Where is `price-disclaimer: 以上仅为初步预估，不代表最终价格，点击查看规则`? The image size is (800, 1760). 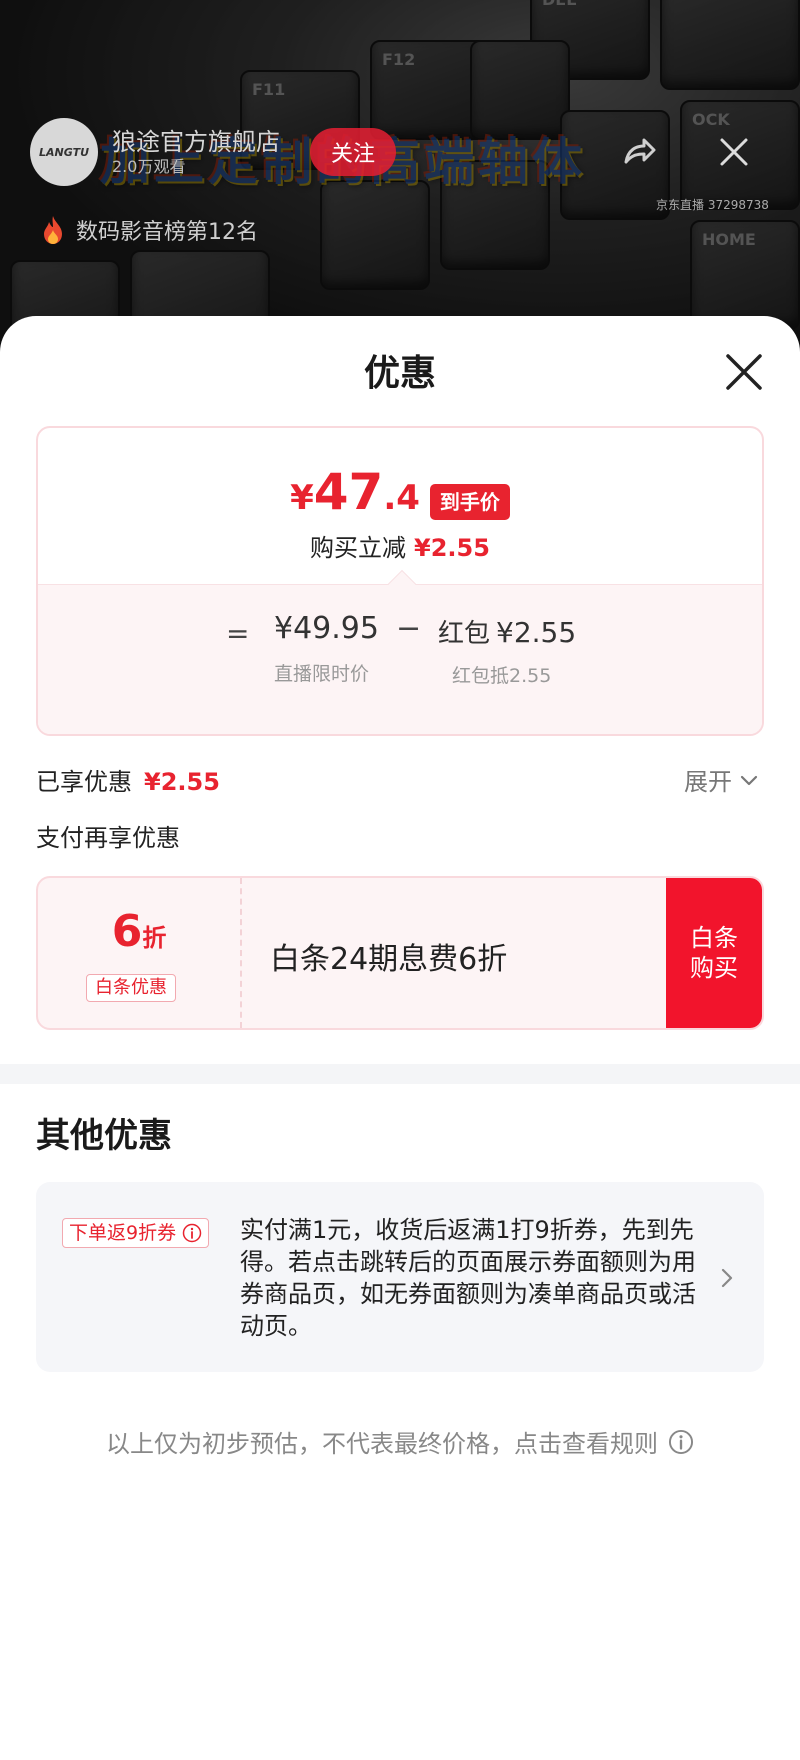 price-disclaimer: 以上仅为初步预估，不代表最终价格，点击查看规则 is located at coordinates (400, 1441).